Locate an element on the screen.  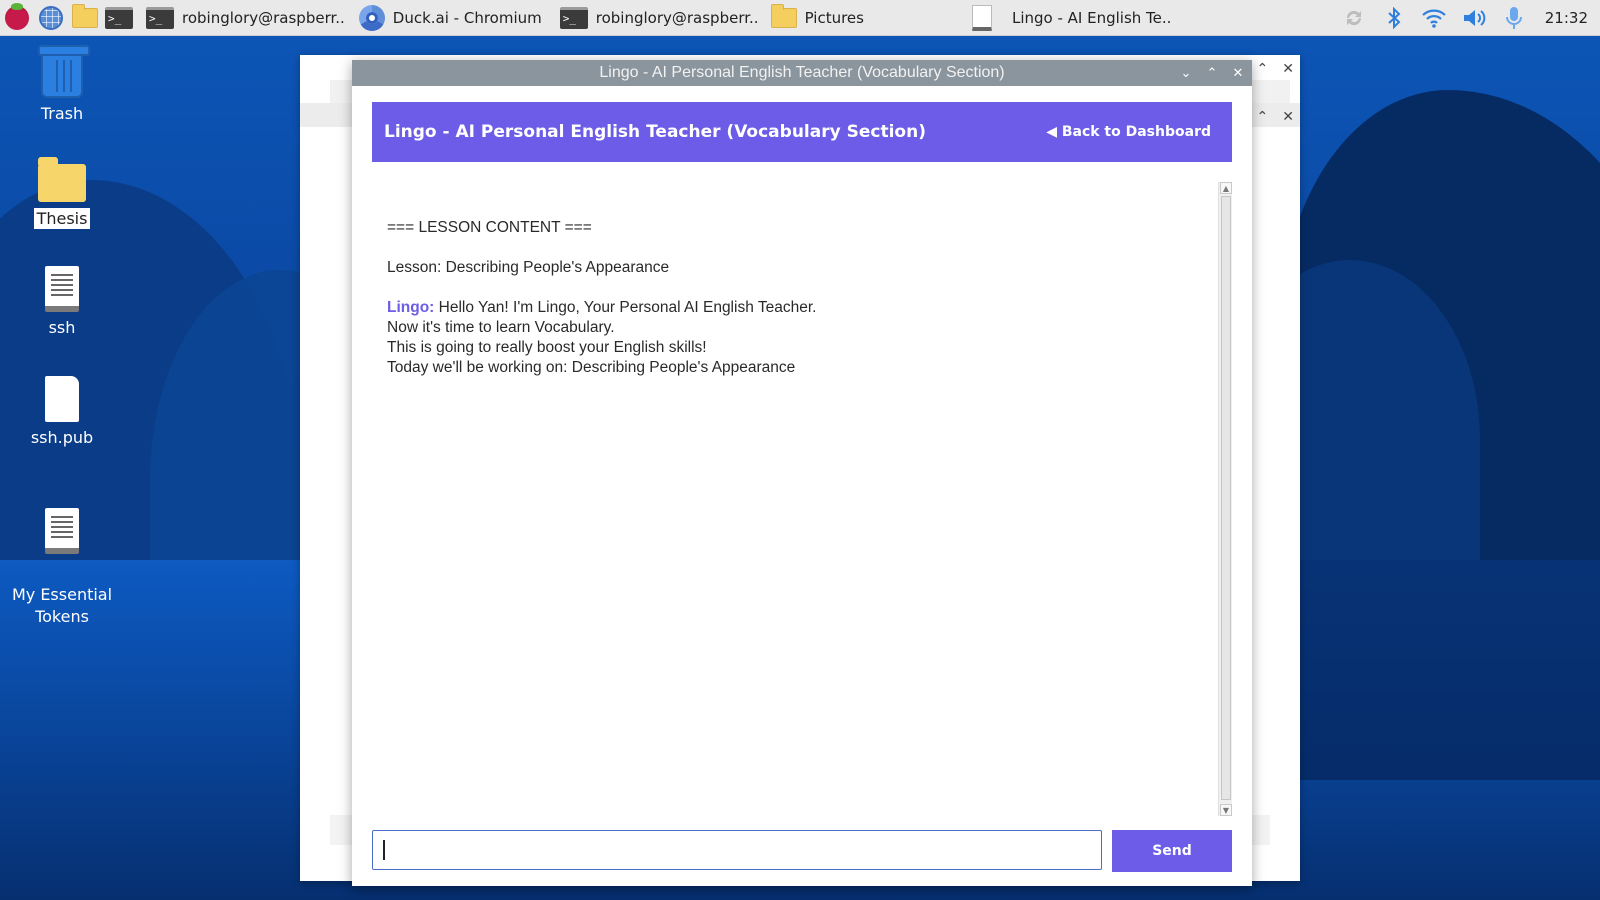
taskbar-item-chromium: Duck.ai - Chromium is located at coordinates (452, 18).